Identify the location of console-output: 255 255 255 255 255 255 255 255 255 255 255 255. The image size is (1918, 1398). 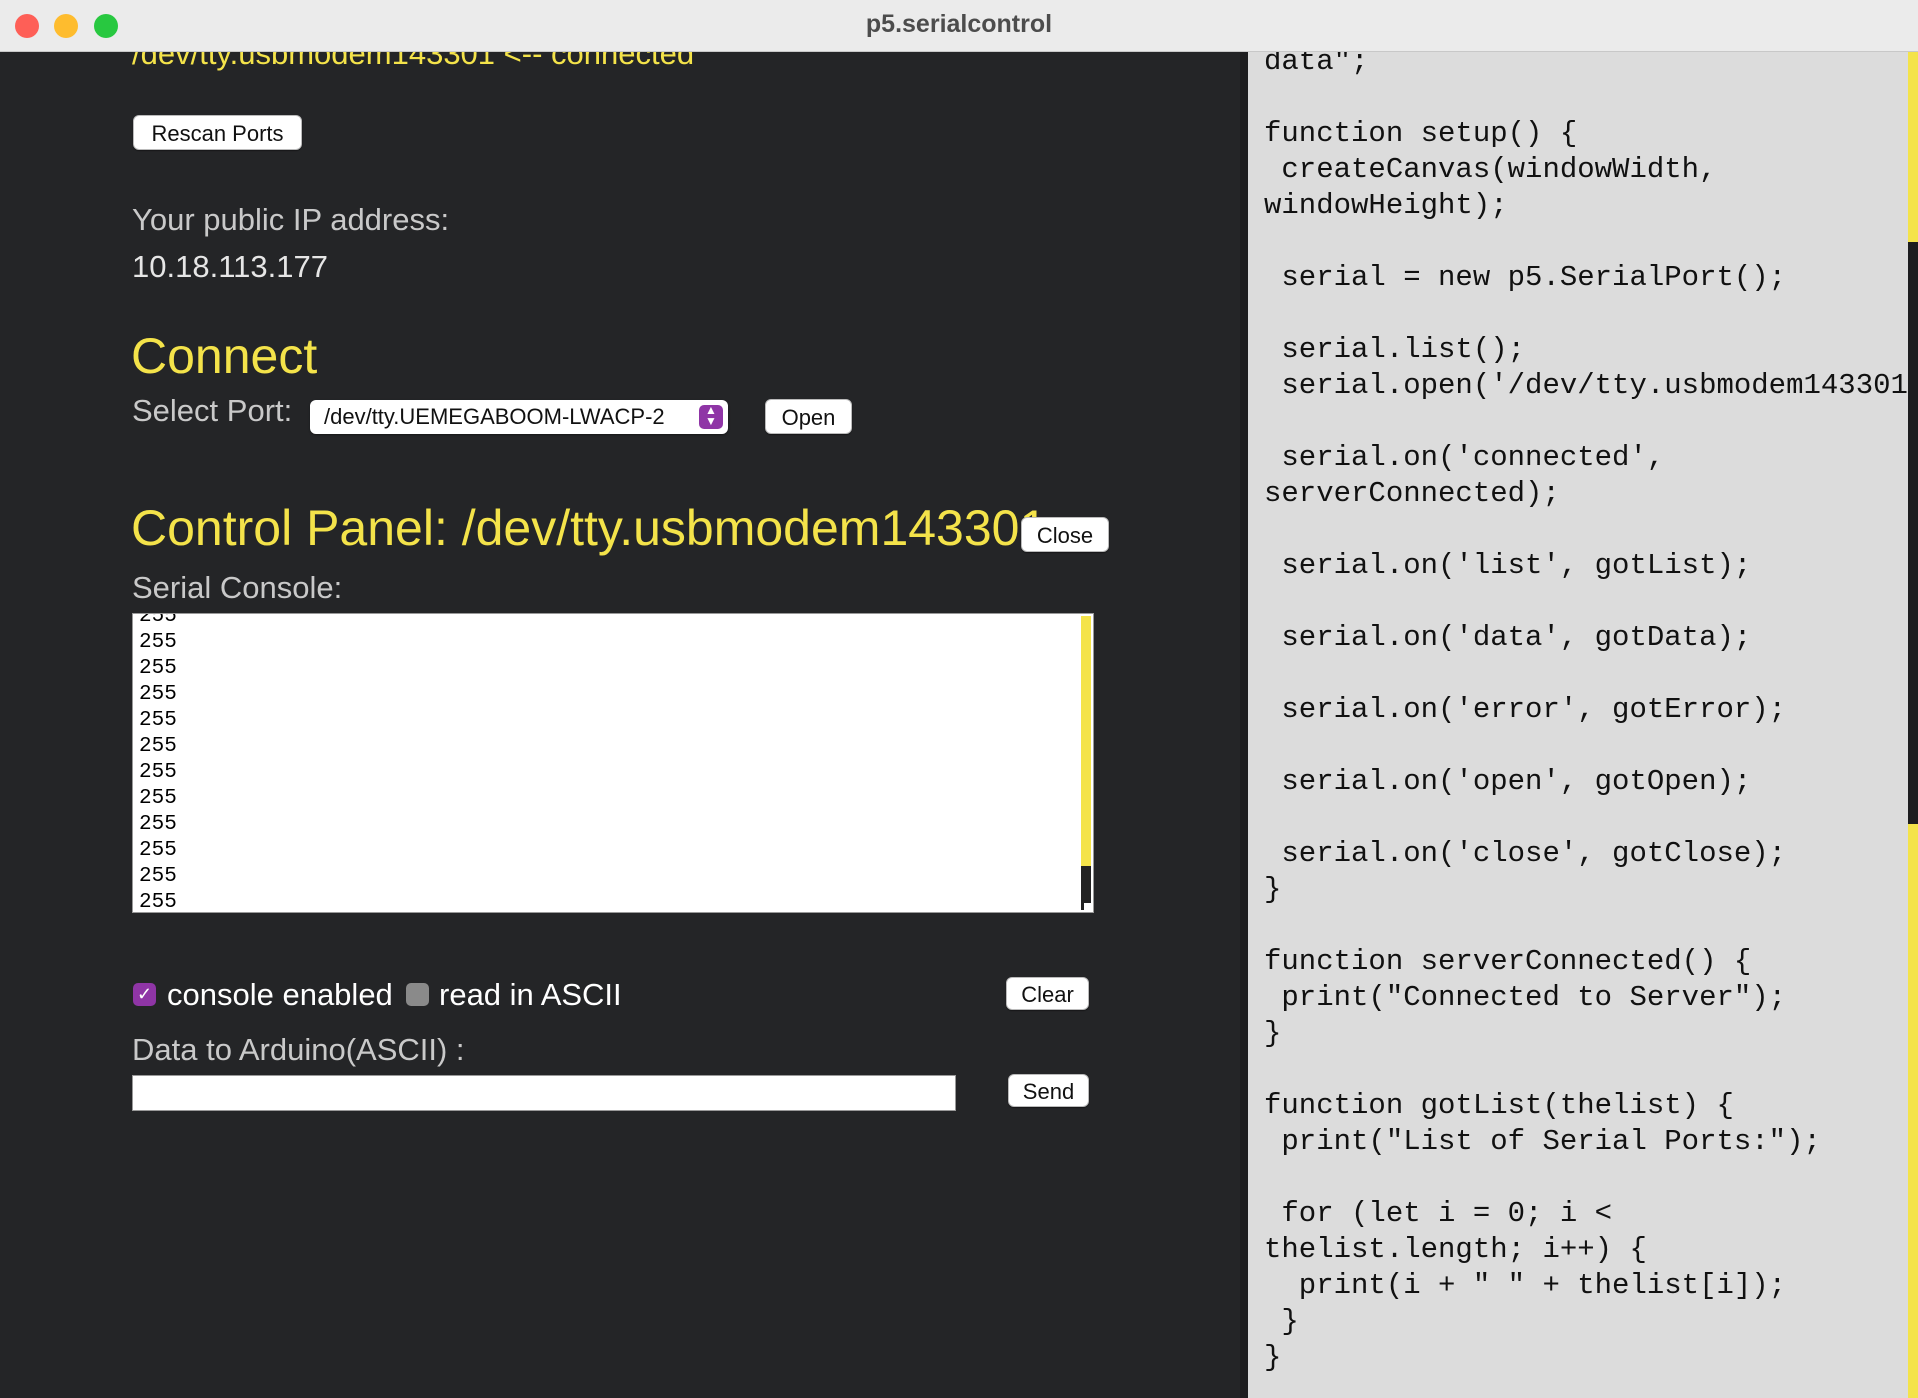
(158, 763).